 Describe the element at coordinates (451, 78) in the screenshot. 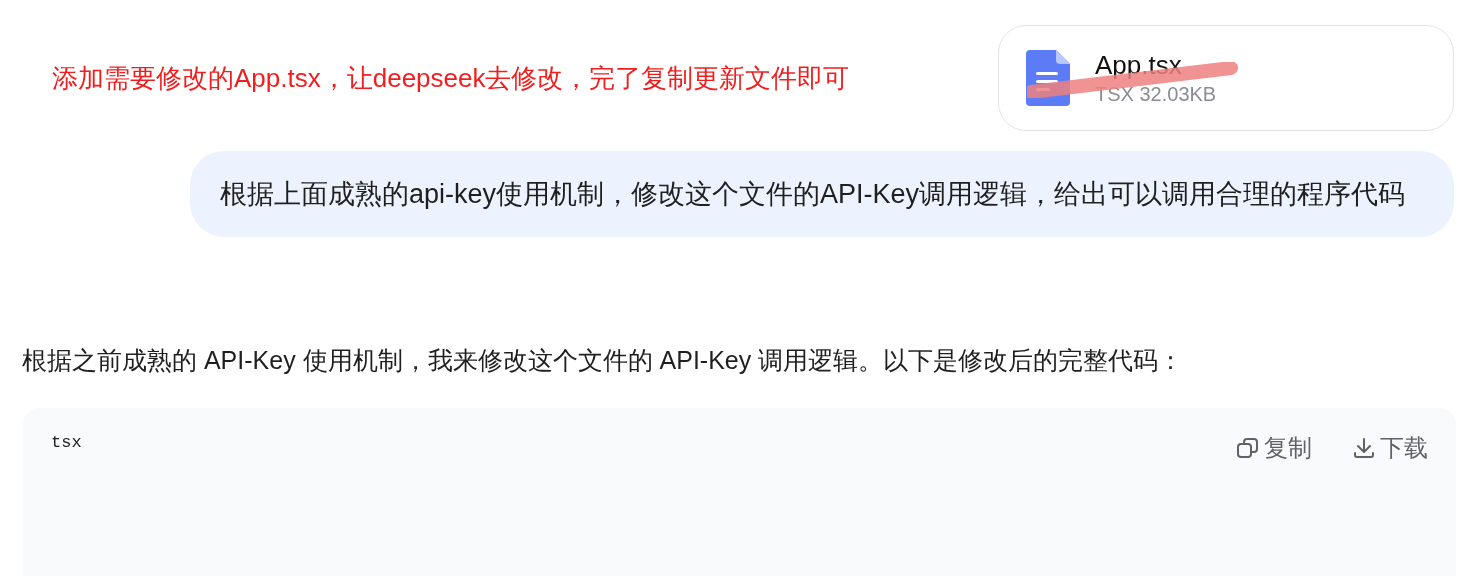

I see `annotation-text: 添加需要修改的App.tsx，让deepseek去修改，完了复制更新文件即可` at that location.